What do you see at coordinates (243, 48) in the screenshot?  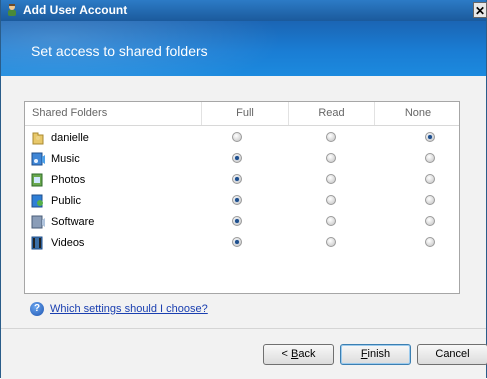 I see `header-banner: Set access to shared folders` at bounding box center [243, 48].